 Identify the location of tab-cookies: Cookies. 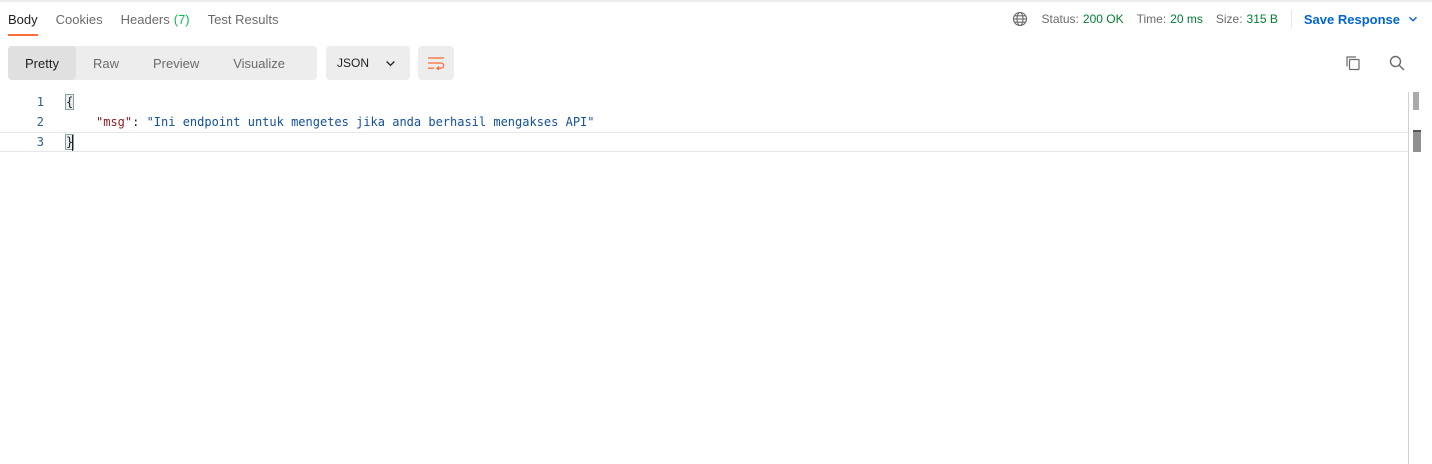
(79, 19).